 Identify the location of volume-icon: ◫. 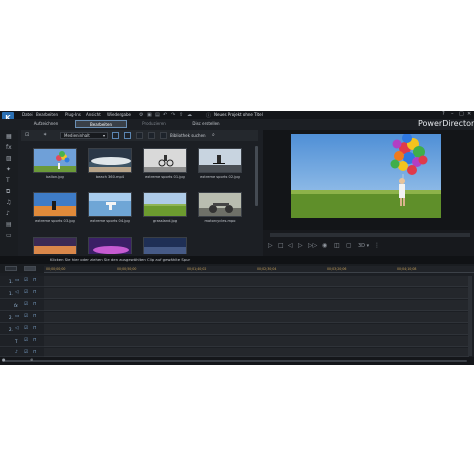
(337, 245).